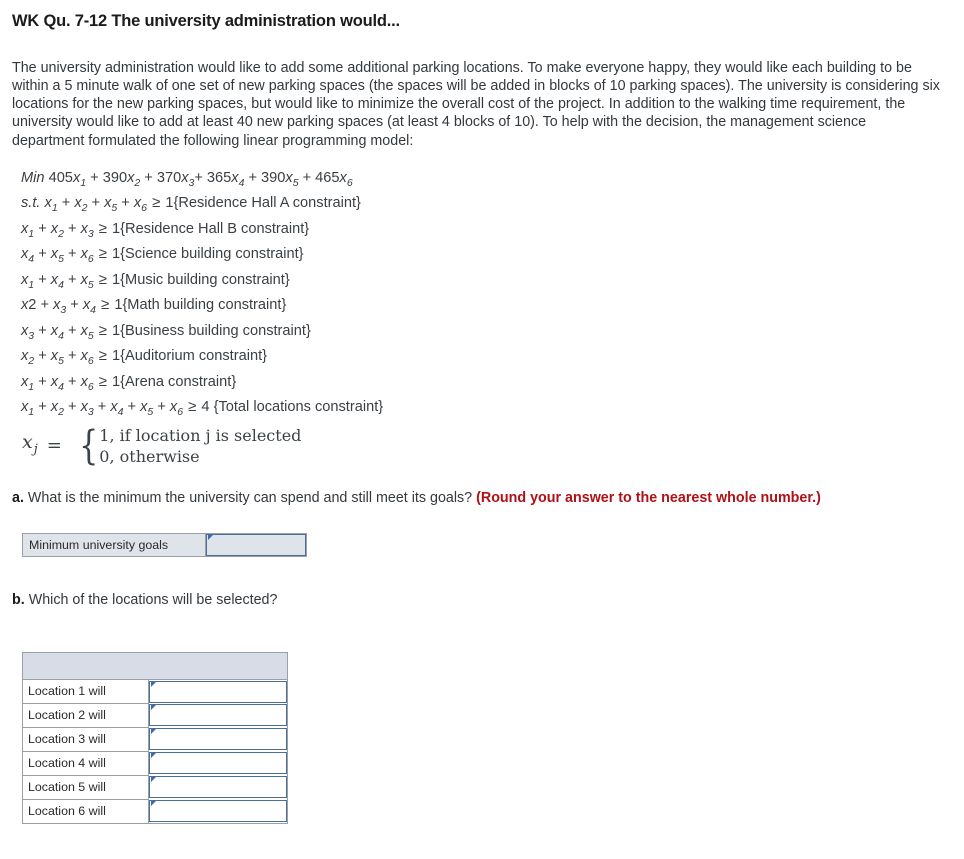 Image resolution: width=964 pixels, height=859 pixels. I want to click on equals-sign: =, so click(54, 446).